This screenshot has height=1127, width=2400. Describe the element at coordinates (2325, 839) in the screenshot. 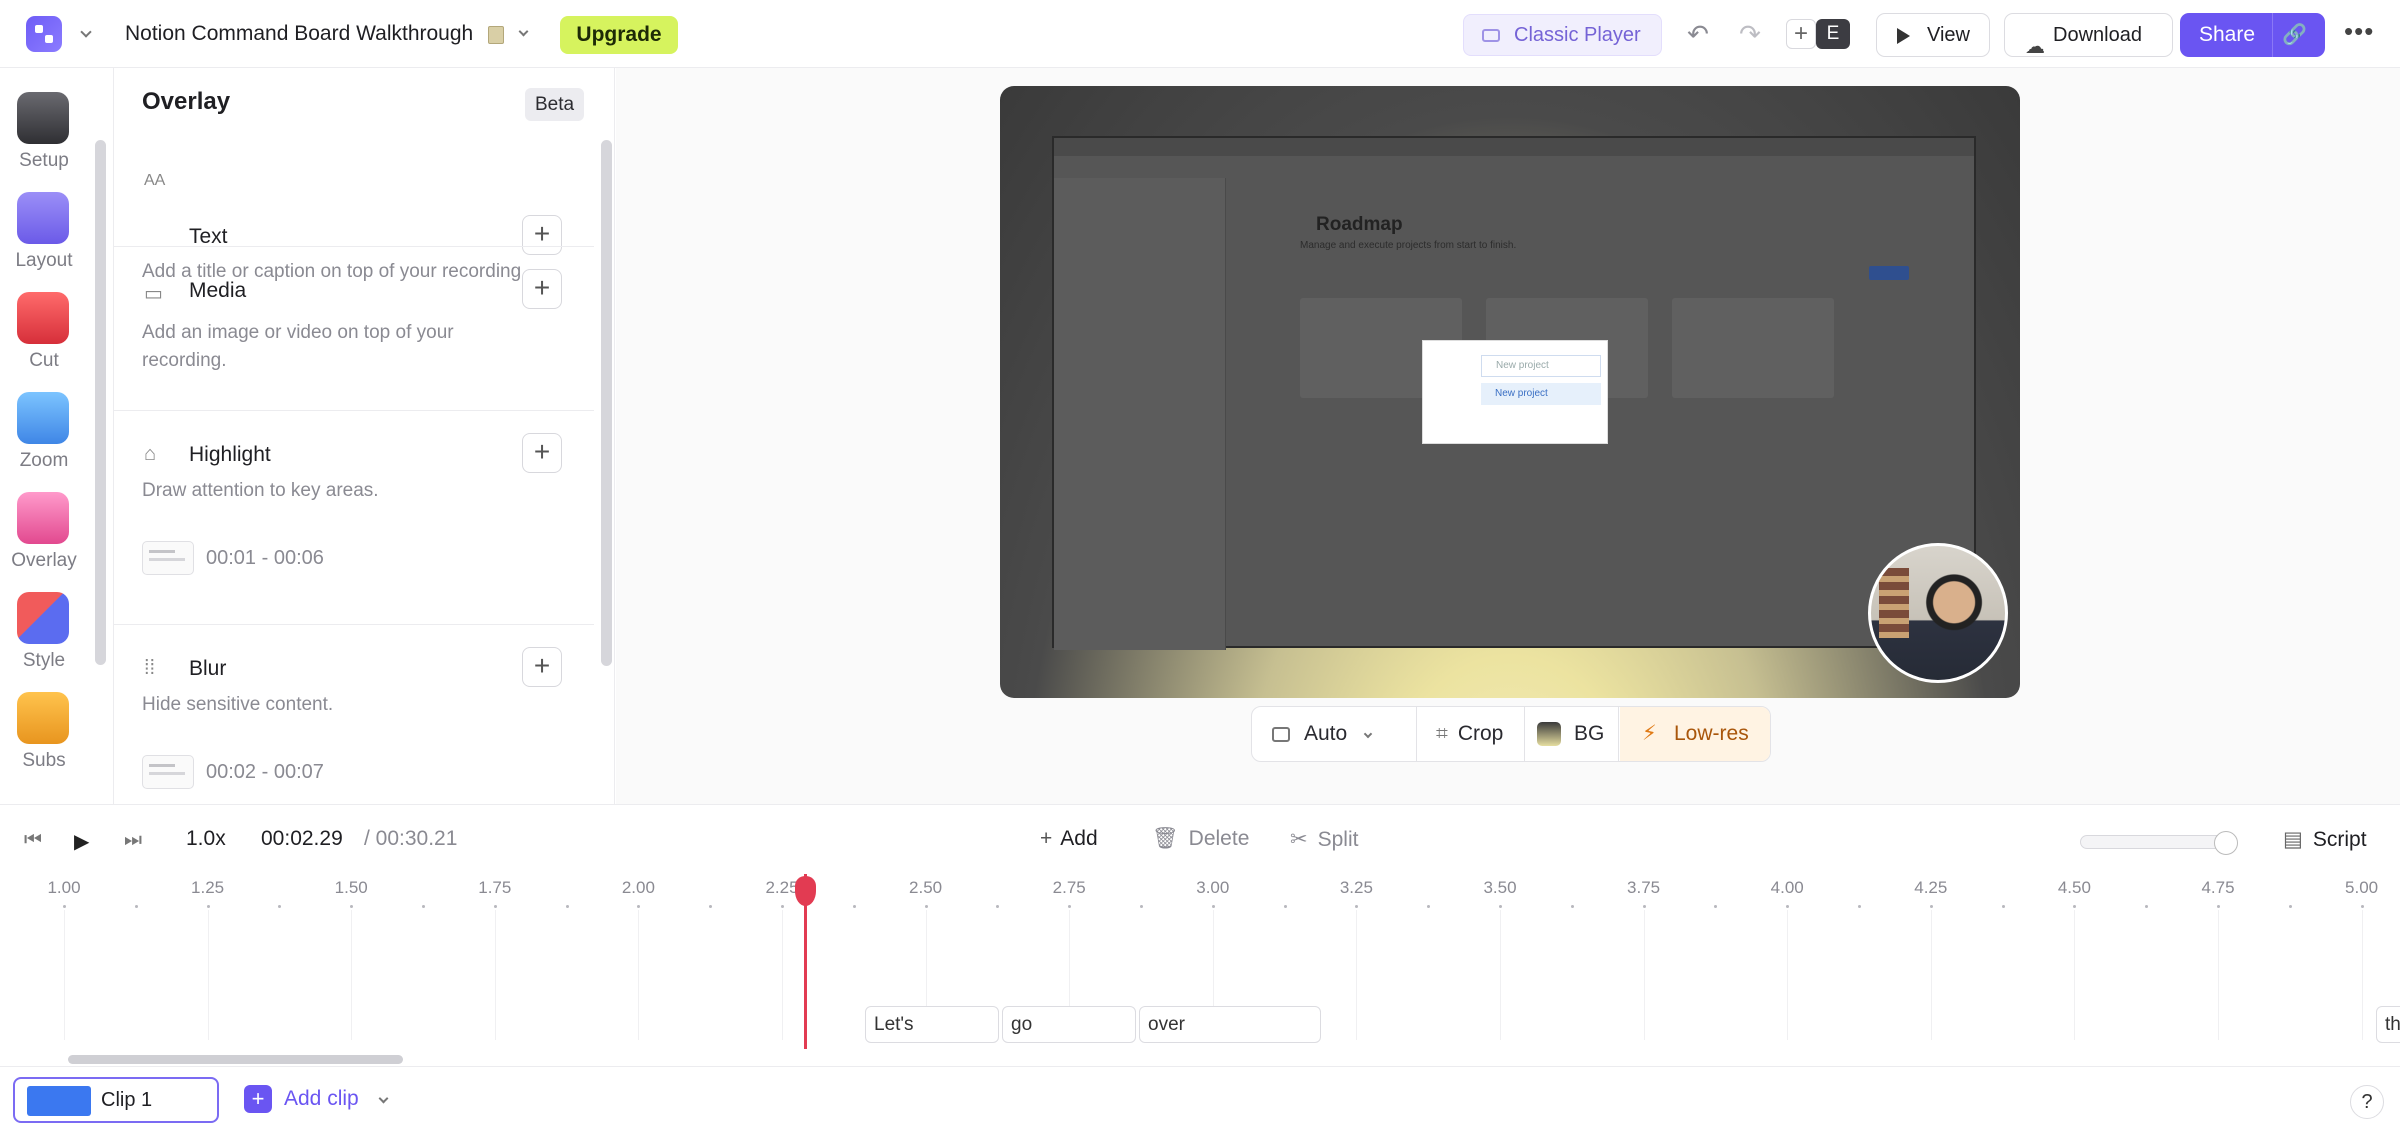

I see `script-button: ▤ Script` at that location.